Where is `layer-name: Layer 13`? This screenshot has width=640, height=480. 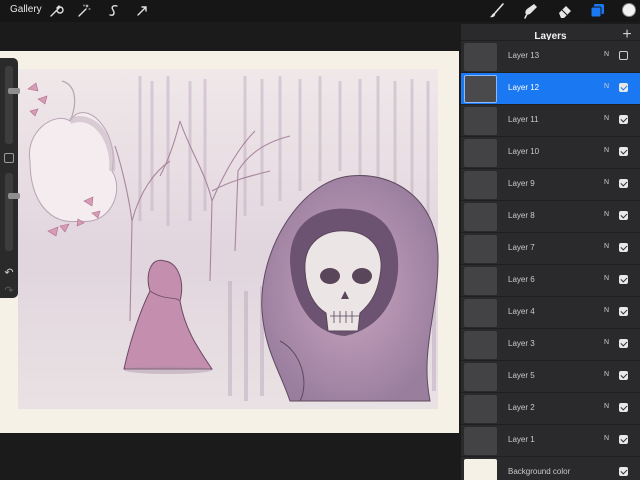
layer-name: Layer 13 is located at coordinates (524, 55).